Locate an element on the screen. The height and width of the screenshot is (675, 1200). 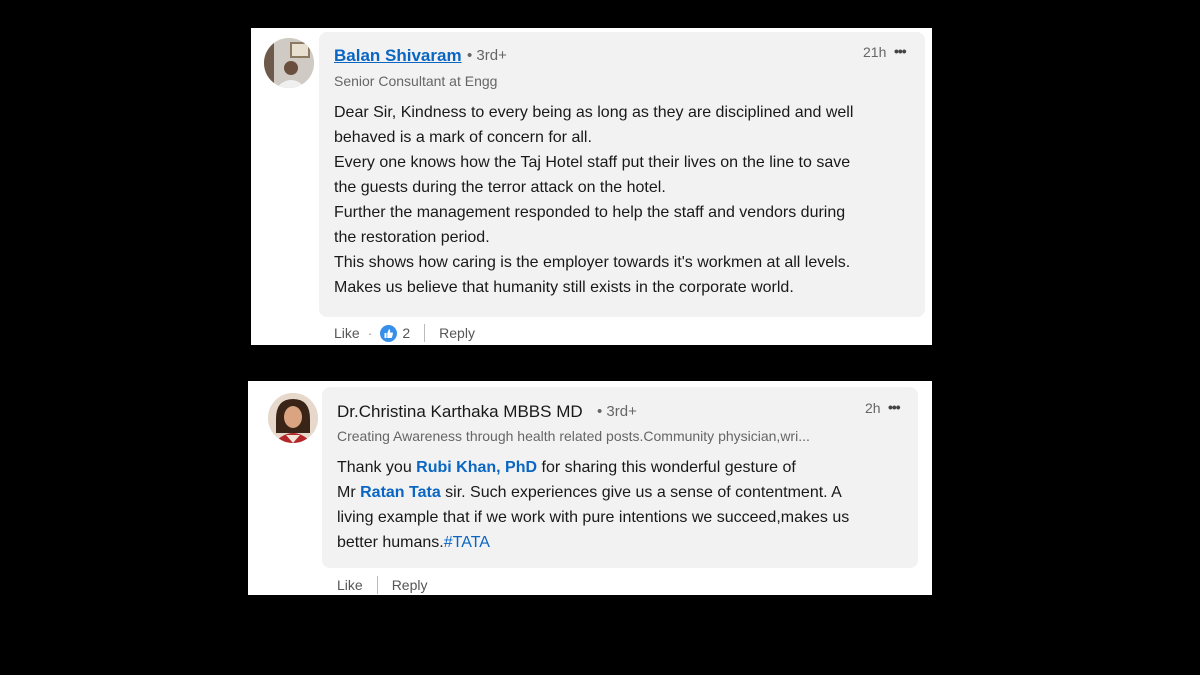
text-segment: for sharing this wonderful gesture of is located at coordinates (666, 467).